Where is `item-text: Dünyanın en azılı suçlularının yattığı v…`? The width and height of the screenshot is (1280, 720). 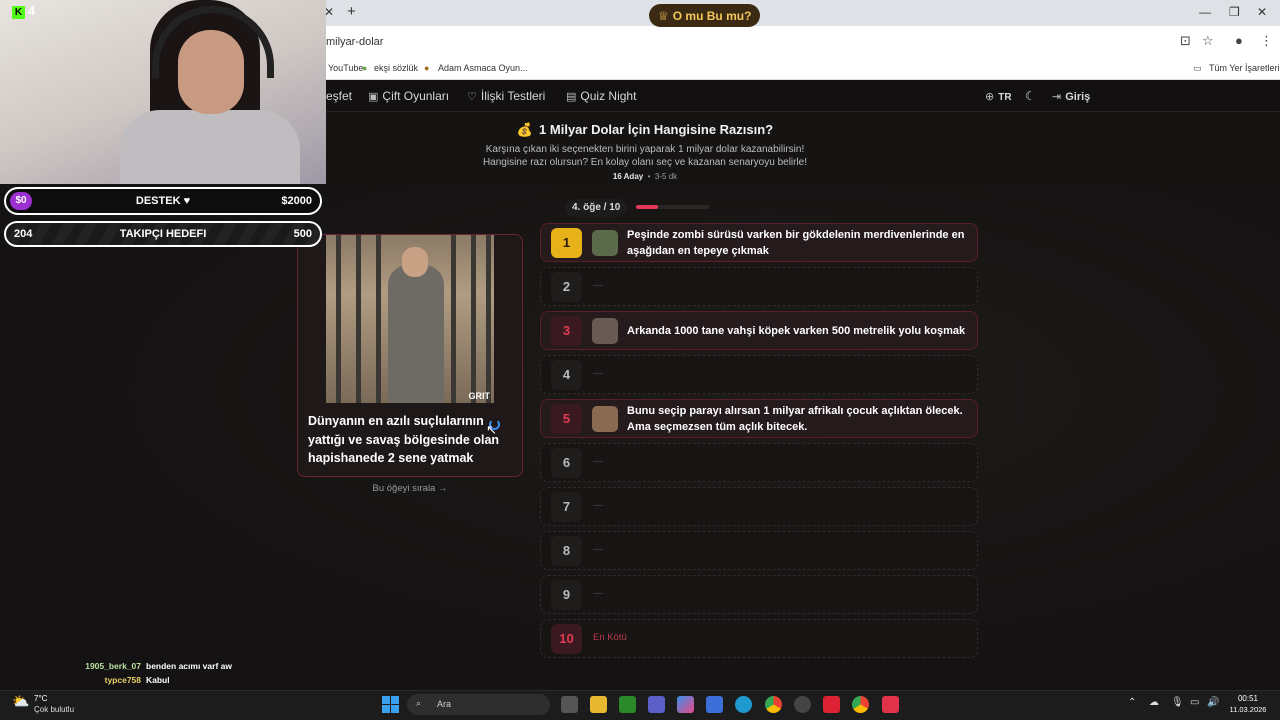
item-text: Dünyanın en azılı suçlularının yattığı v… is located at coordinates (404, 439).